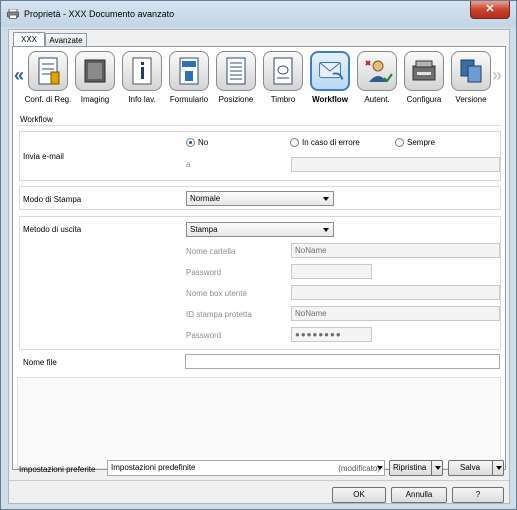 The width and height of the screenshot is (517, 510). I want to click on iconbar-item-job-info: Info lav., so click(142, 81).